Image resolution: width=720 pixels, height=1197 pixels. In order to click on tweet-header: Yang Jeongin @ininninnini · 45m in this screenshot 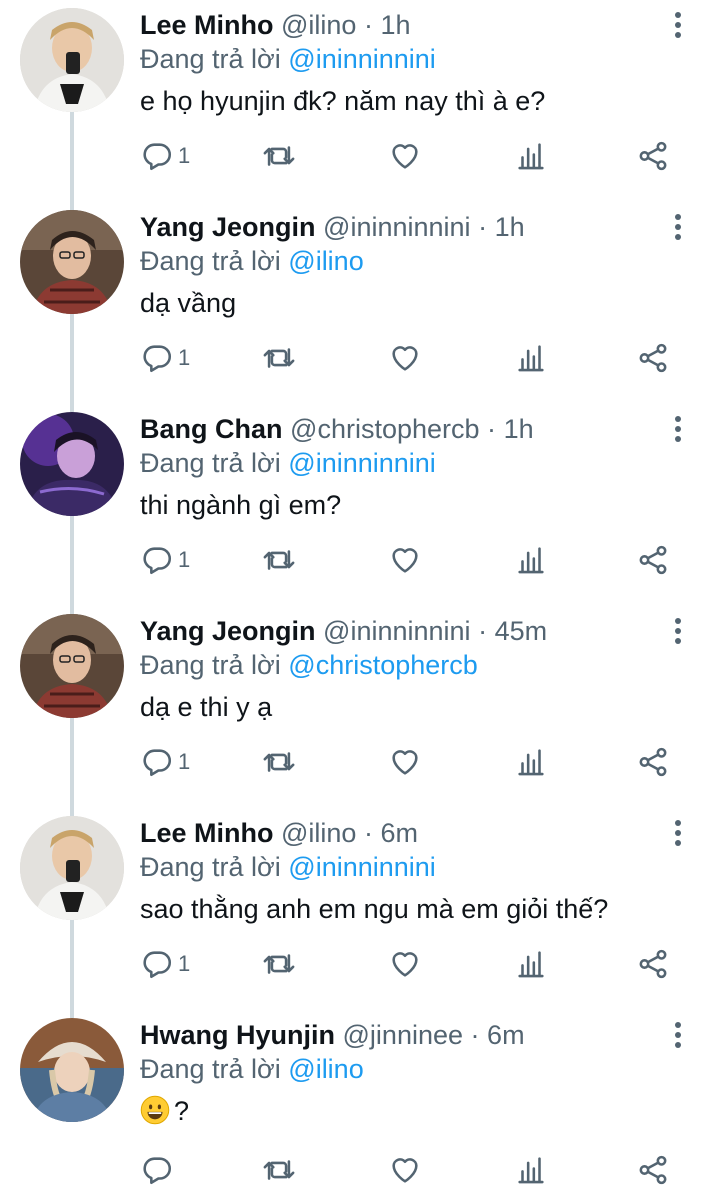, I will do `click(343, 631)`.